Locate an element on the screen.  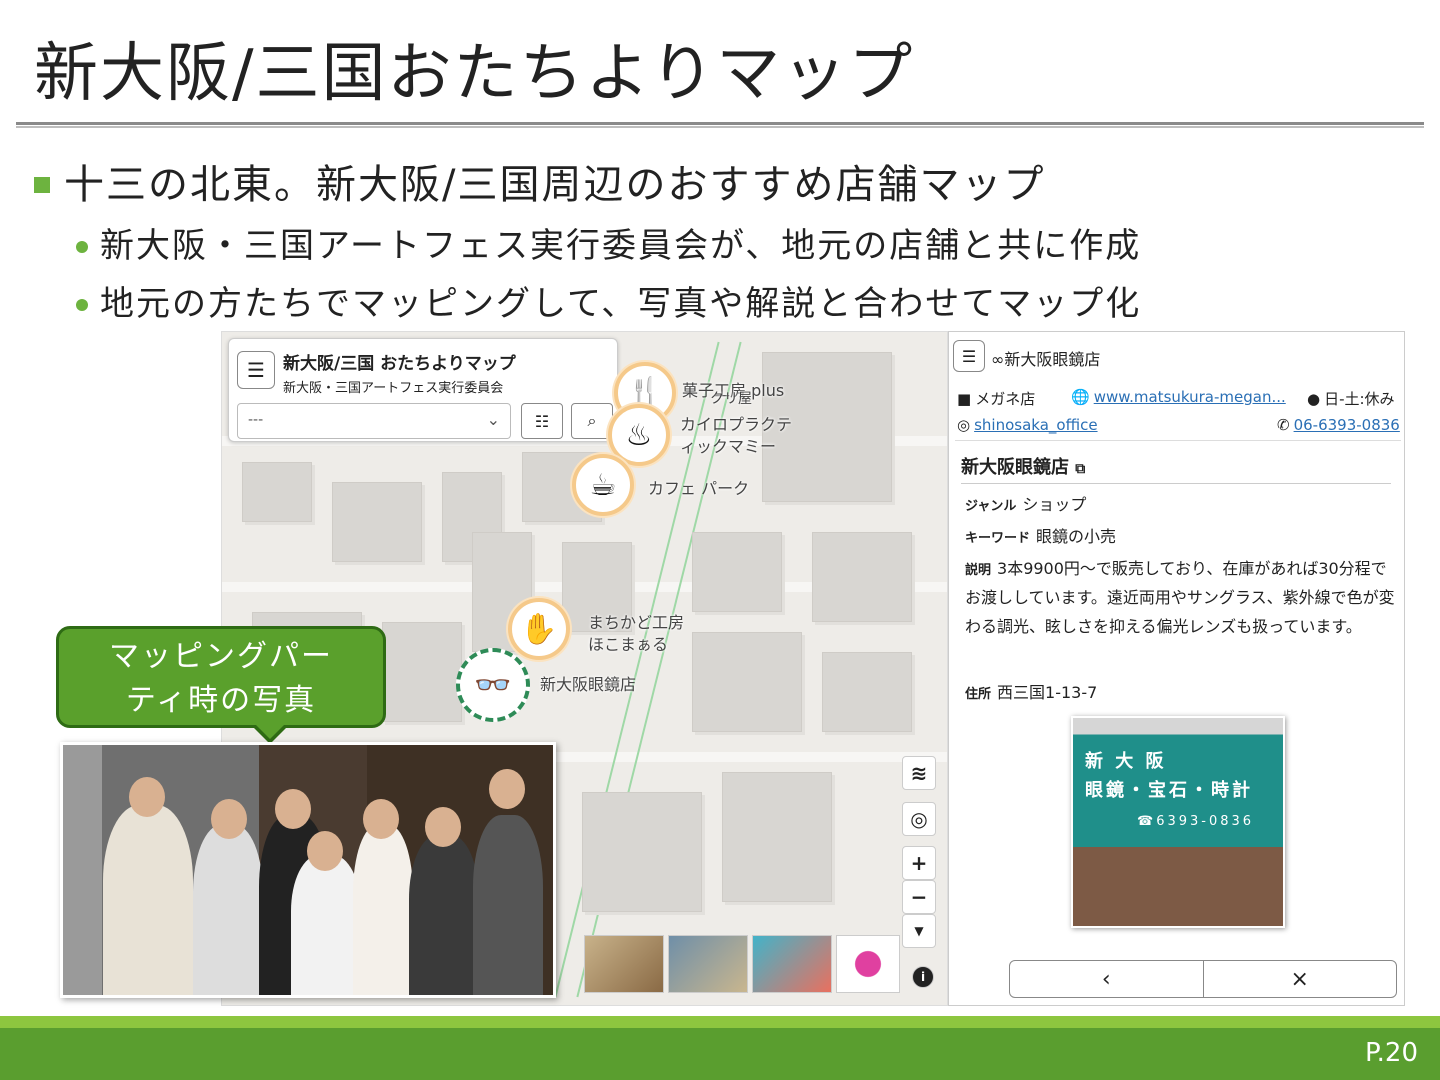
crosshair-icon: ◎ is located at coordinates (919, 819).